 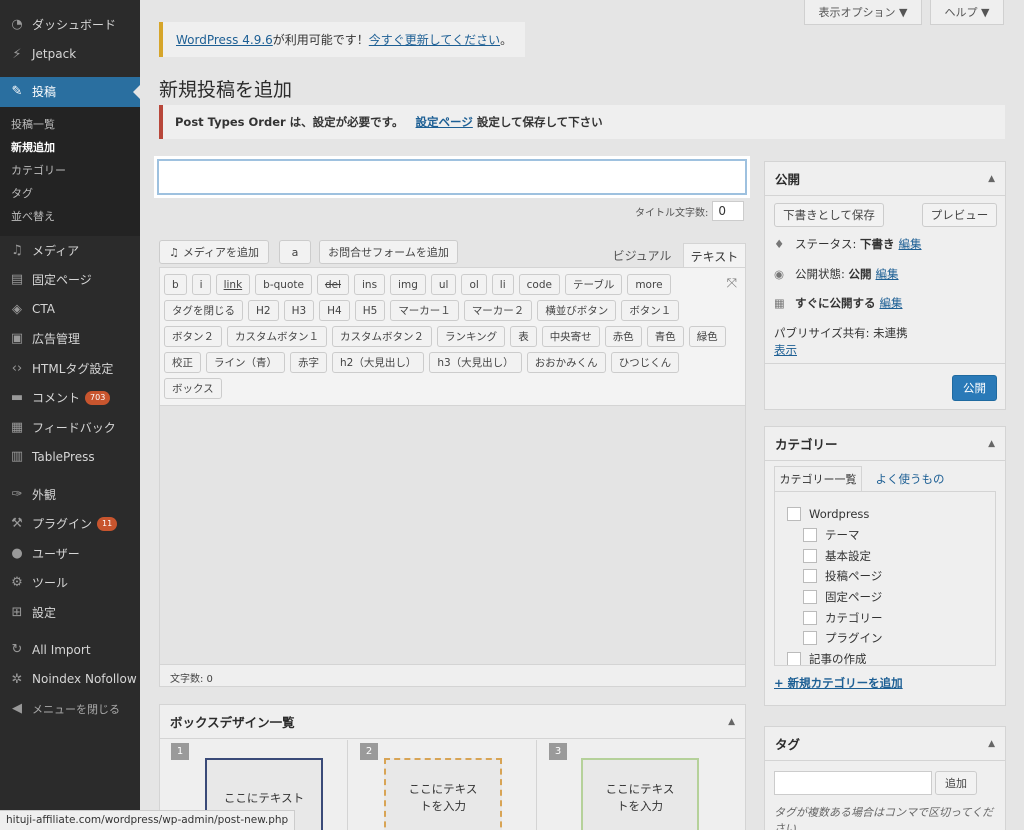 What do you see at coordinates (891, 303) in the screenshot?
I see `edit-schedule-link: 編集` at bounding box center [891, 303].